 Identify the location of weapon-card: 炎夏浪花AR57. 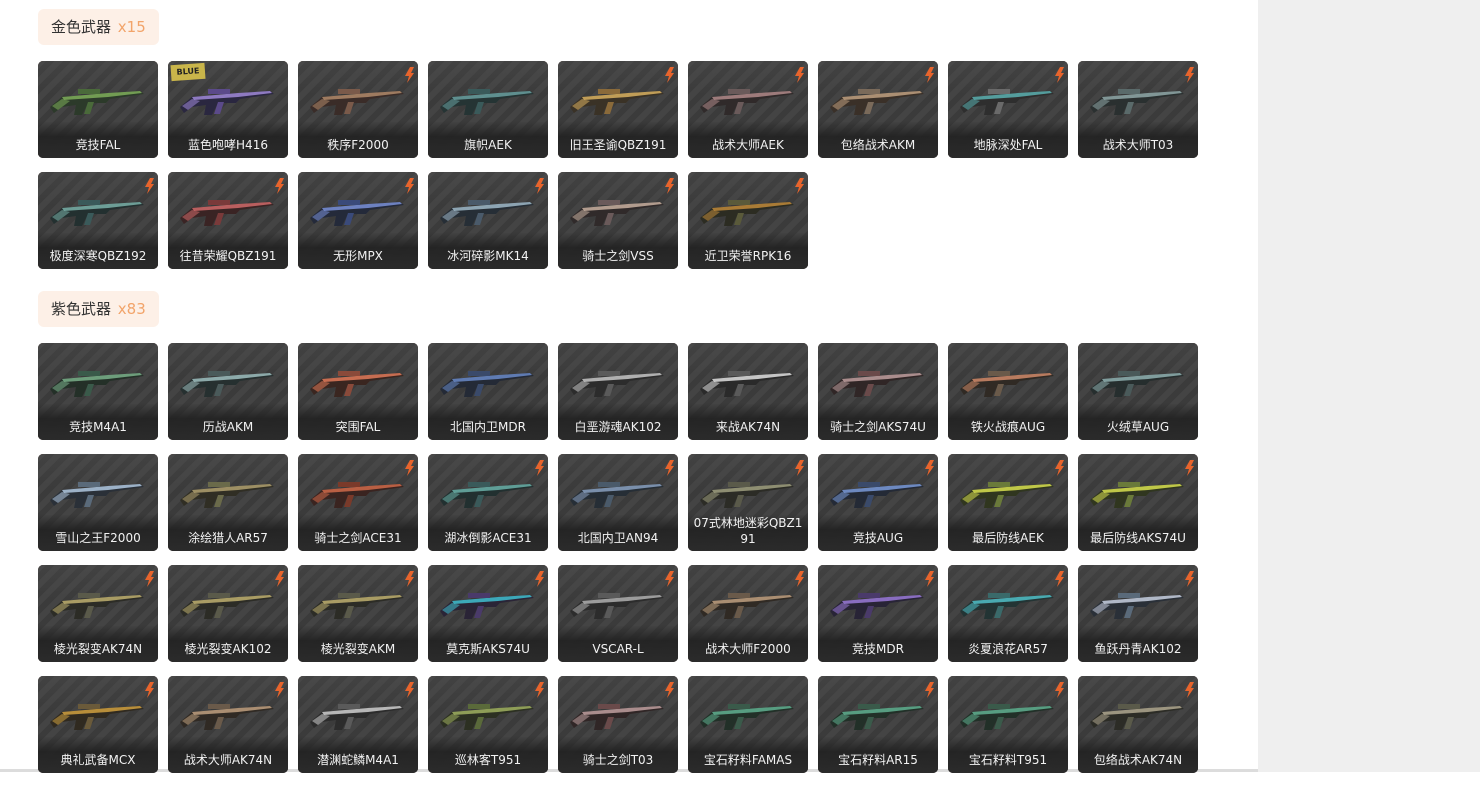
(1008, 613).